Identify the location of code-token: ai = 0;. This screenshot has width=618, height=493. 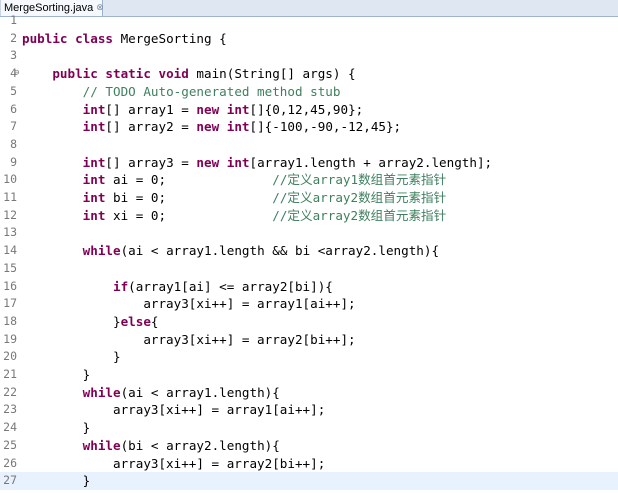
(189, 180).